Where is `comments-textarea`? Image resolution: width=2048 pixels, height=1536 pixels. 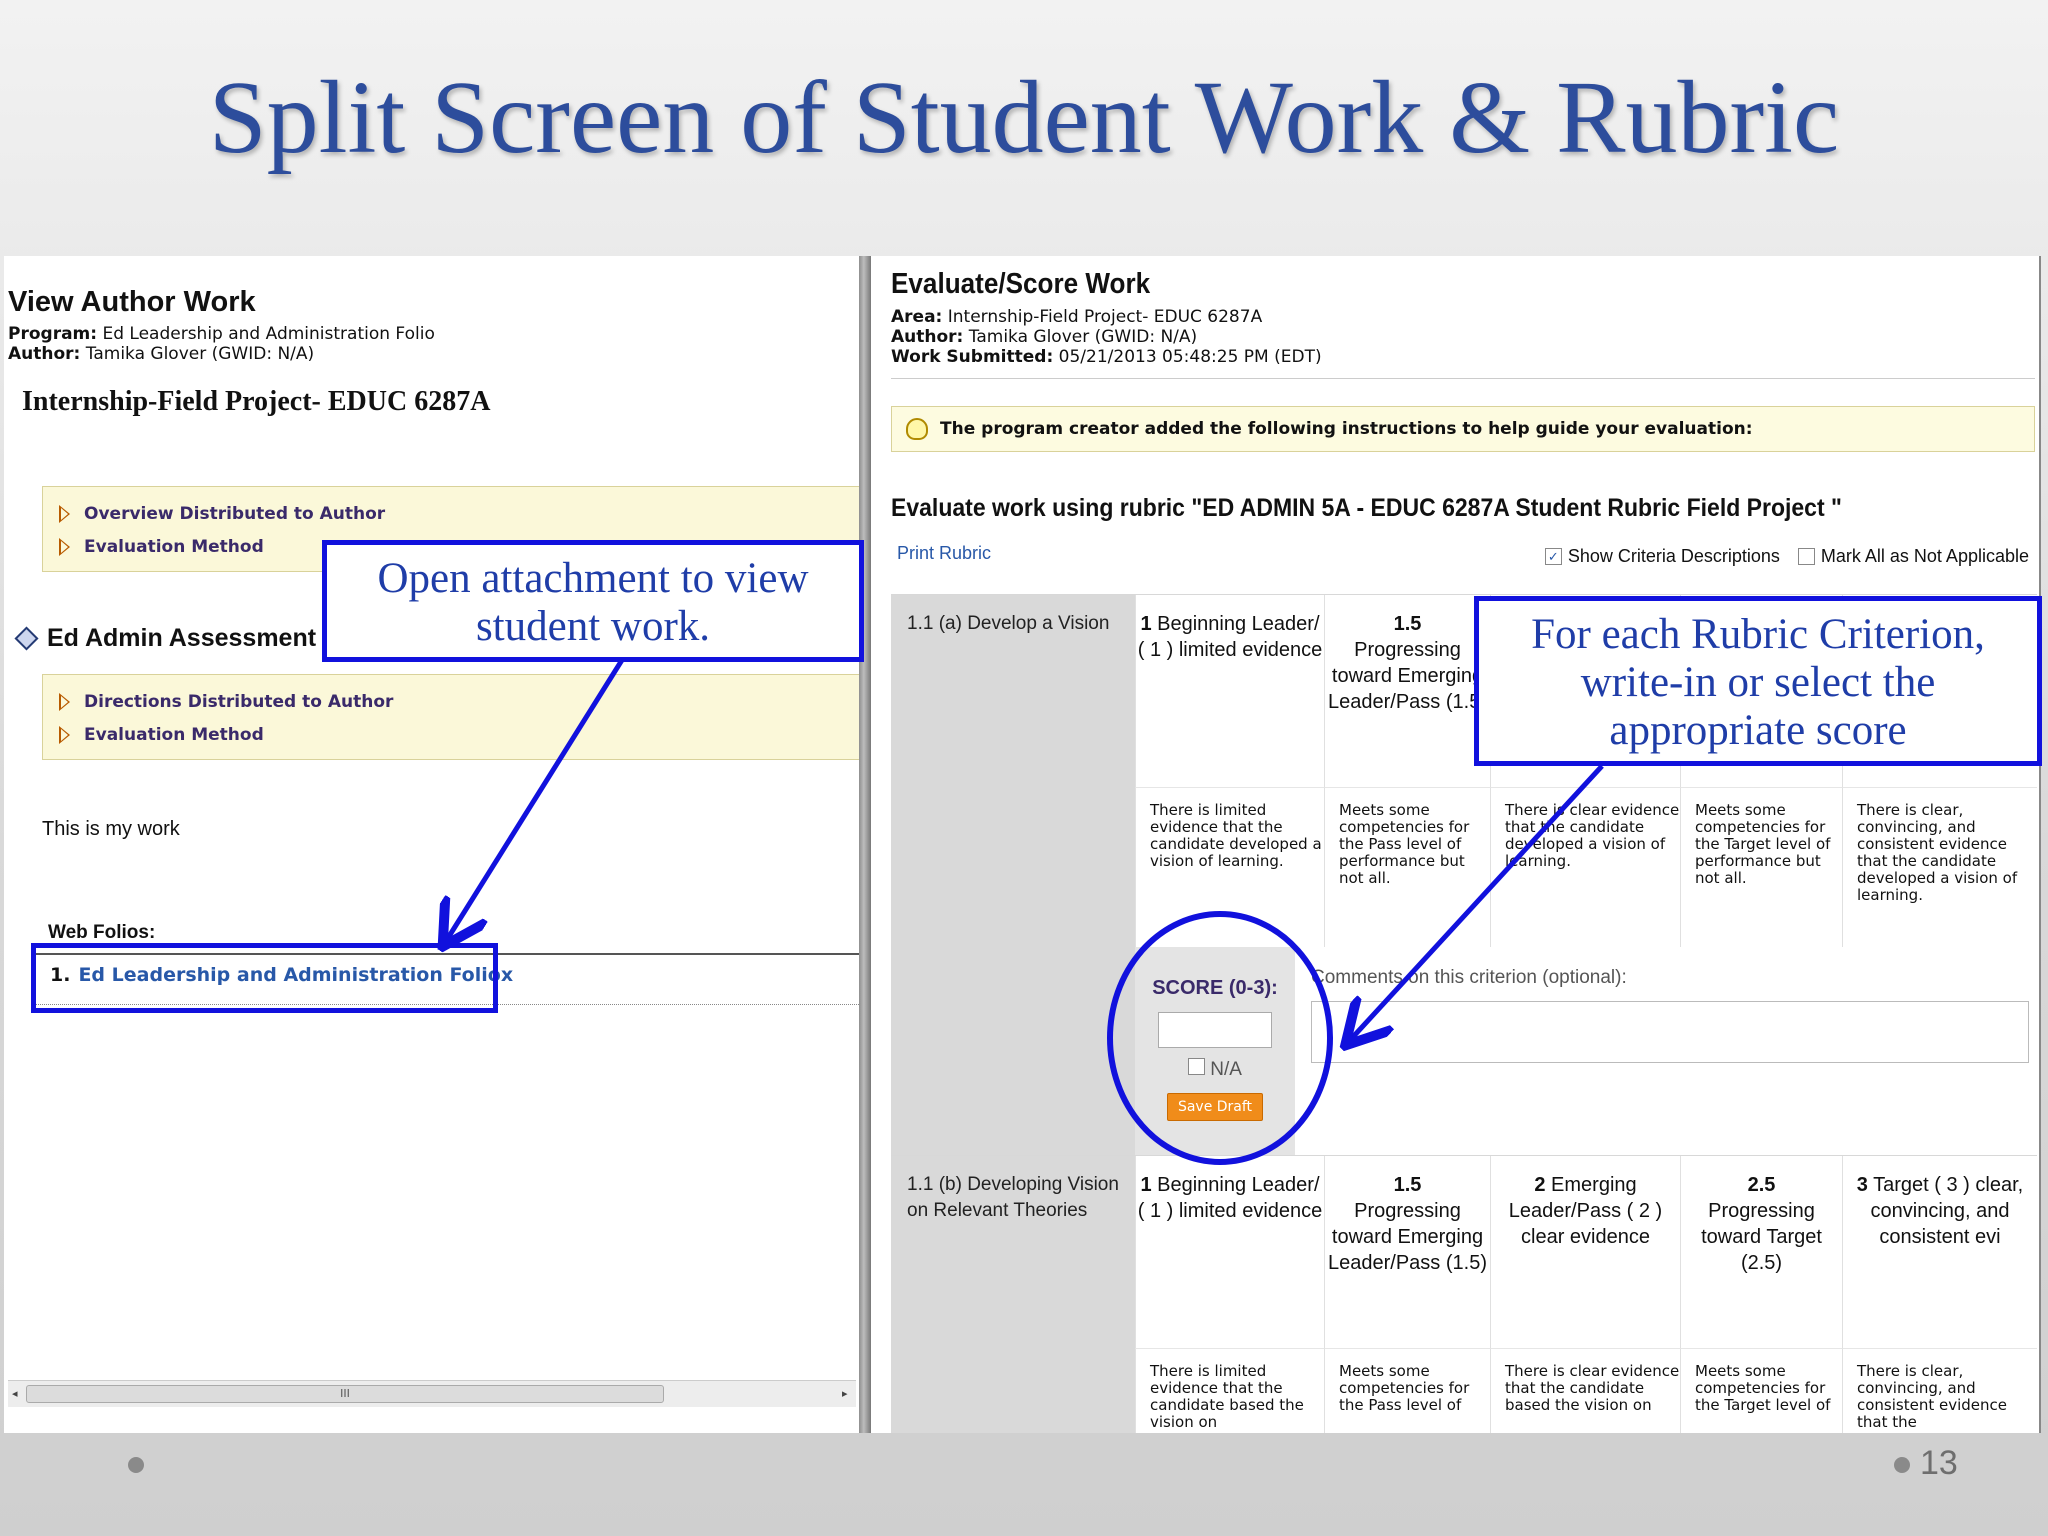
comments-textarea is located at coordinates (1670, 1032).